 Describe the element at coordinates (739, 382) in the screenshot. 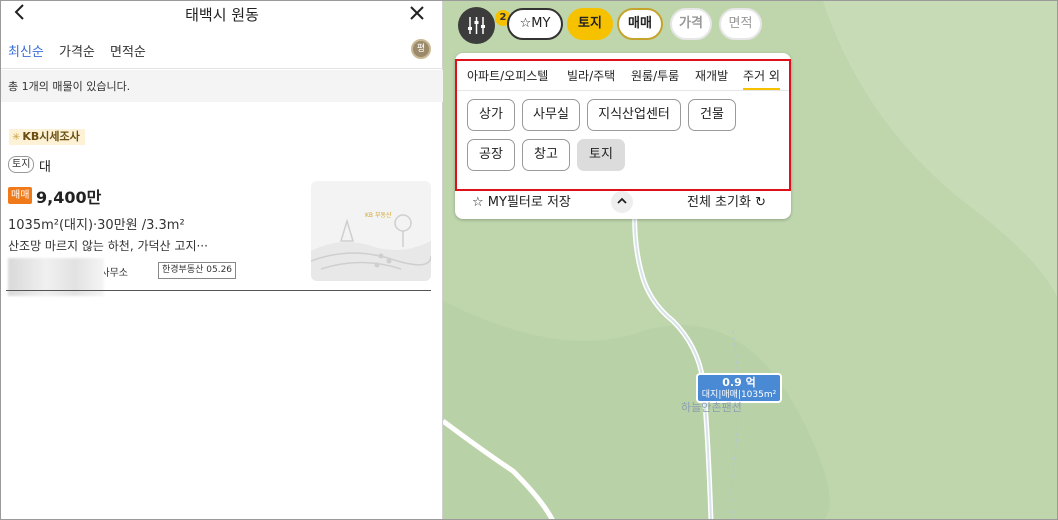

I see `marker-price: 0.9 억` at that location.